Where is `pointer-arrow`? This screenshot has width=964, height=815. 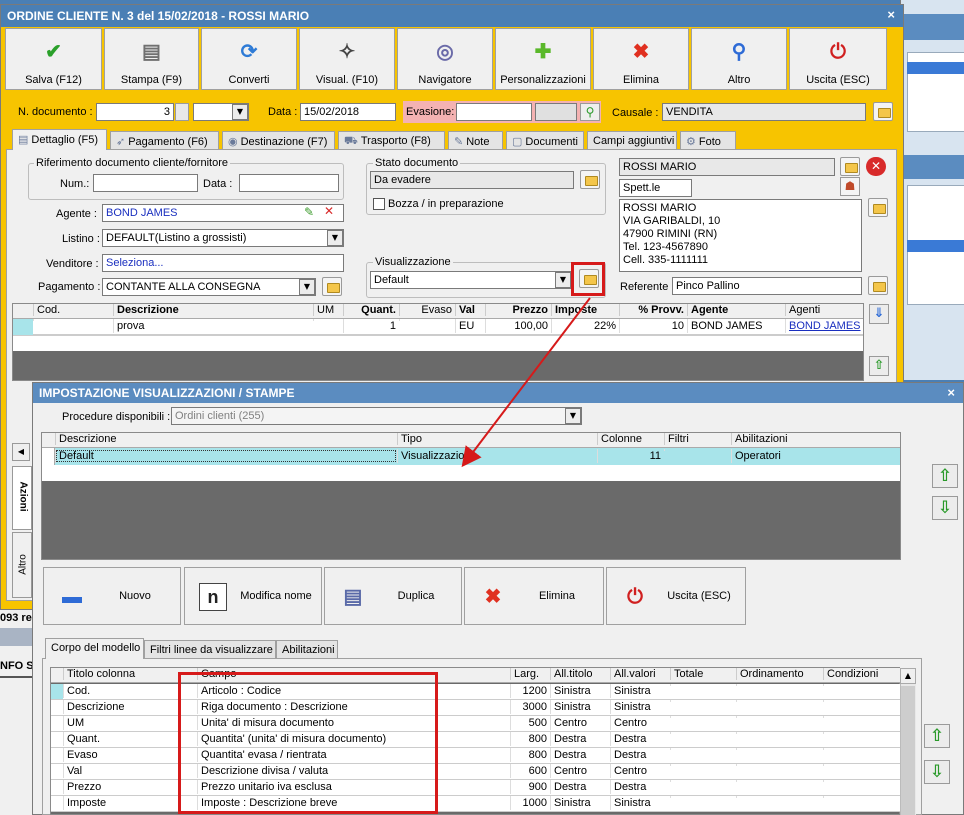 pointer-arrow is located at coordinates (526, 382).